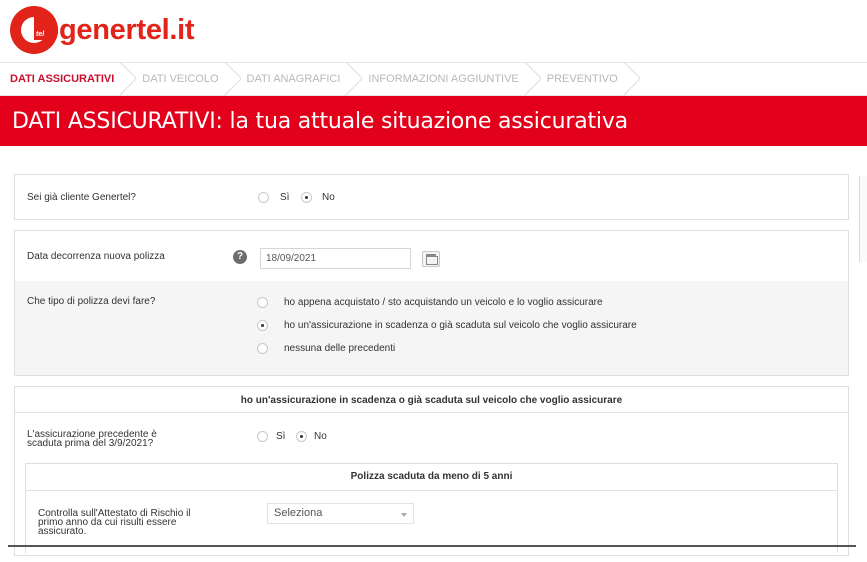 This screenshot has height=562, width=867. Describe the element at coordinates (262, 325) in the screenshot. I see `tipo-polizza-radio-scadenza` at that location.